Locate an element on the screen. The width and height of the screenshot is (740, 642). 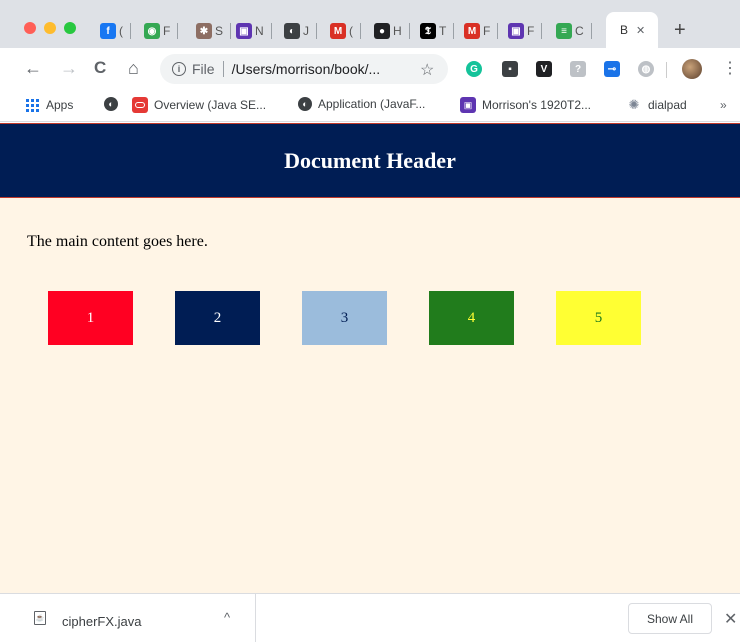
bookmark-globe: ◐ is located at coordinates (111, 104).